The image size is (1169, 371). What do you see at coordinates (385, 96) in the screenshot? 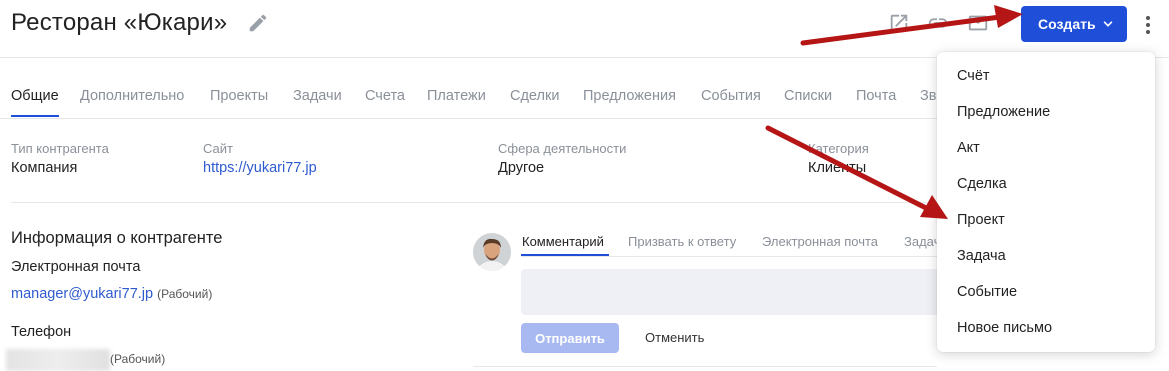
I see `tab-invoices: Счета` at bounding box center [385, 96].